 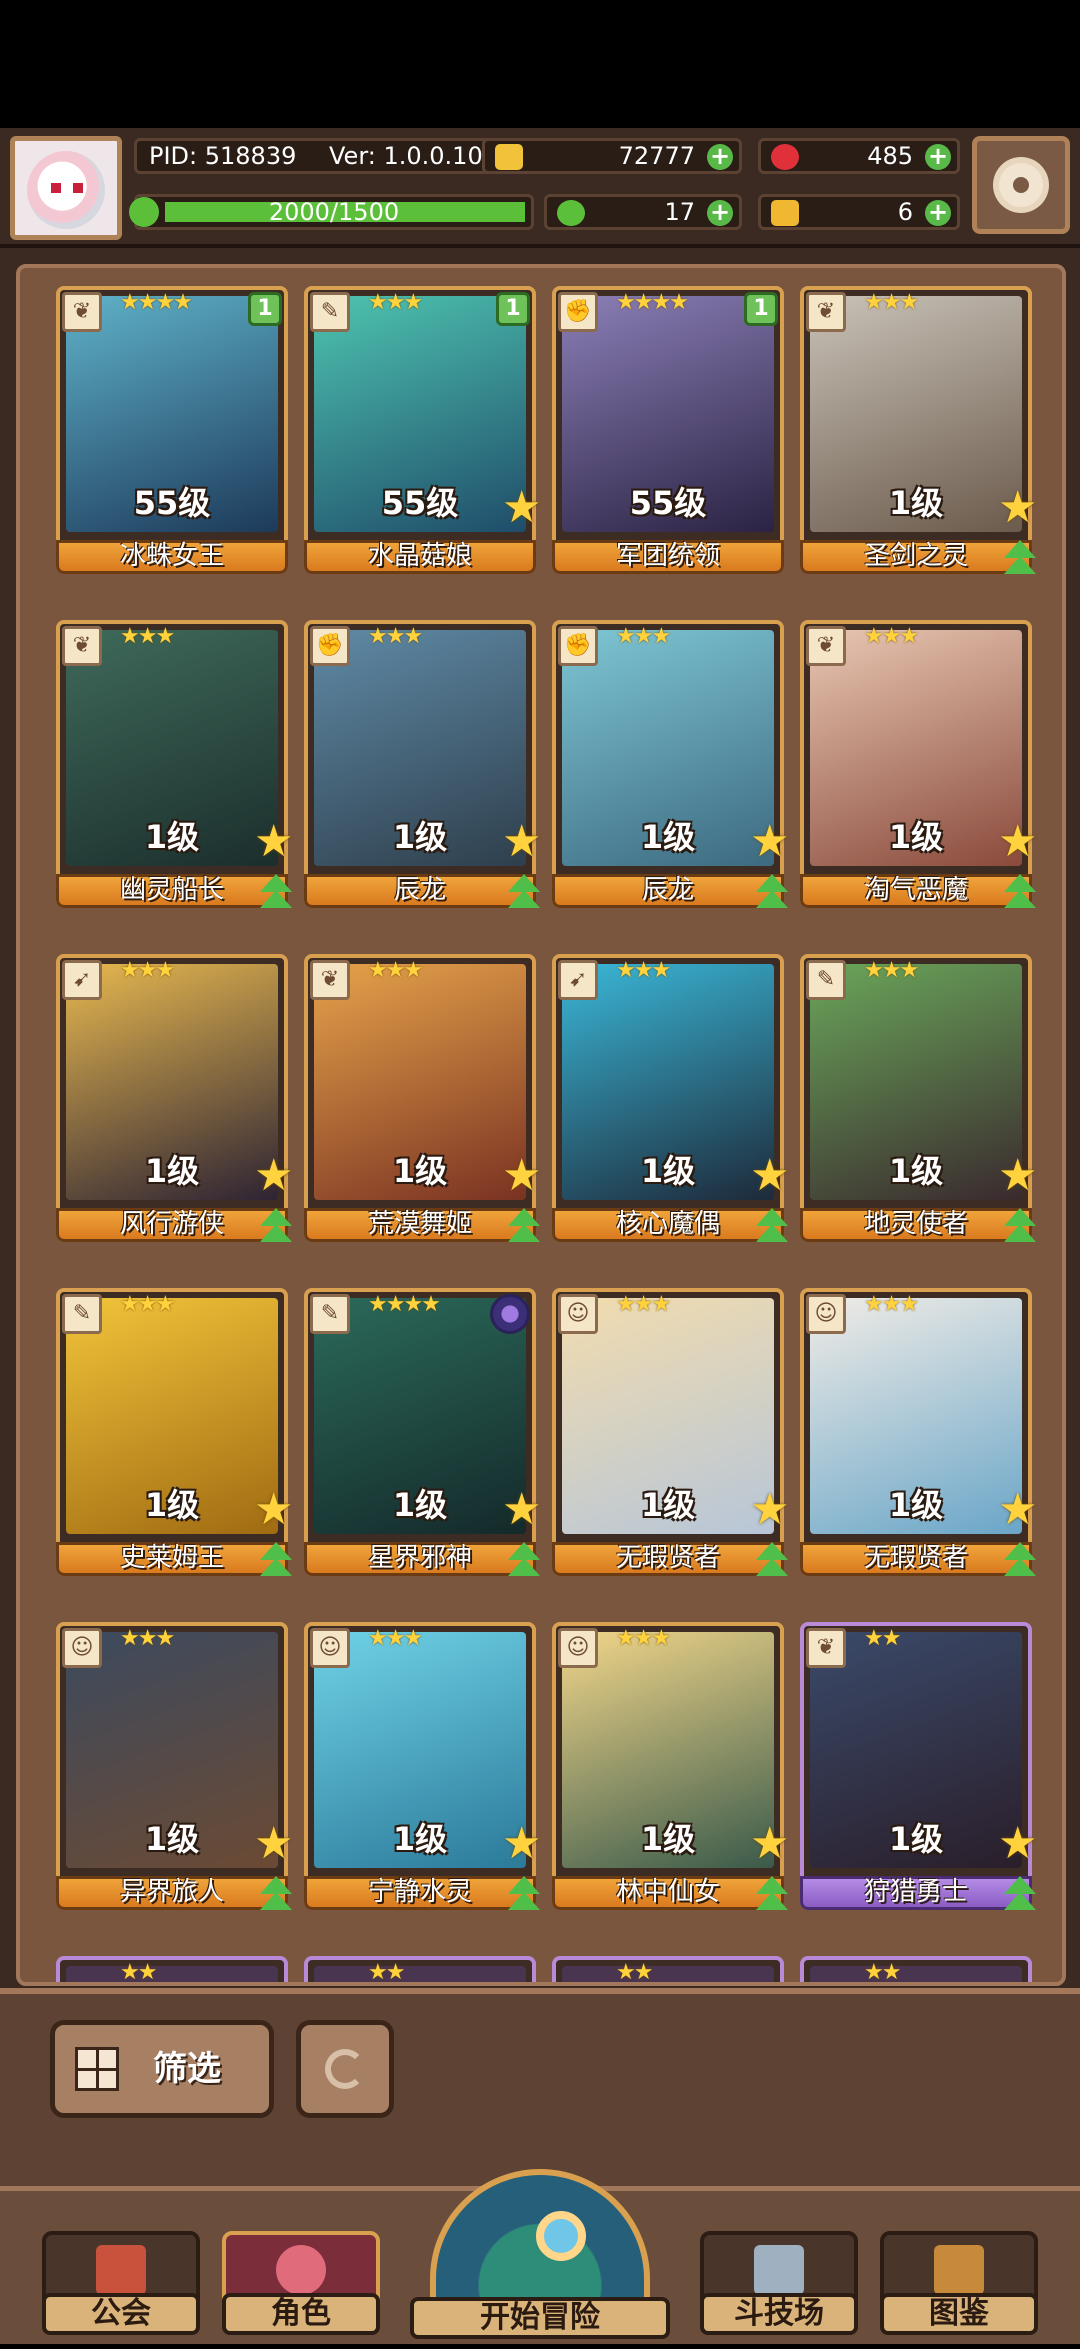 I want to click on character-name: 荒漠舞姬, so click(x=419, y=1224).